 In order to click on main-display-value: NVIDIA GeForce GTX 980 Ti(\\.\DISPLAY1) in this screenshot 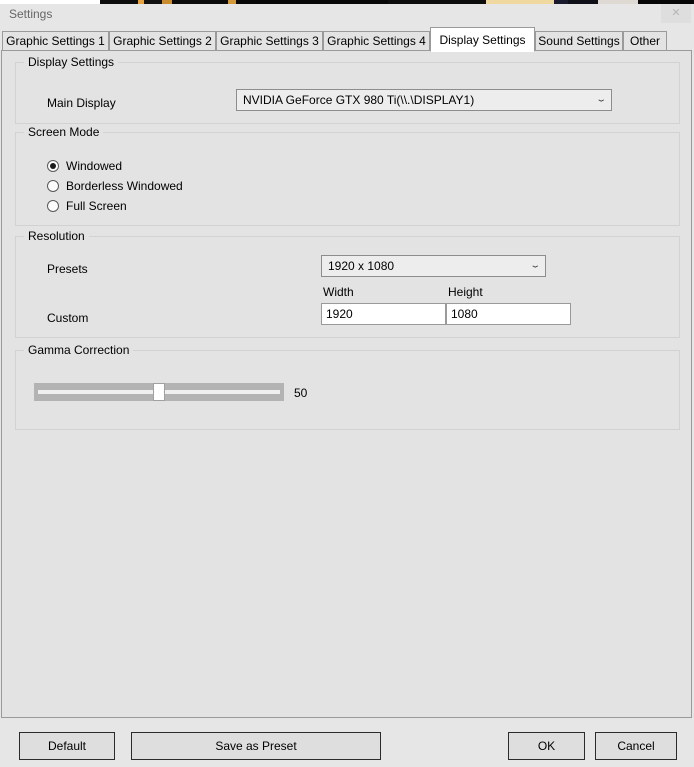, I will do `click(359, 100)`.